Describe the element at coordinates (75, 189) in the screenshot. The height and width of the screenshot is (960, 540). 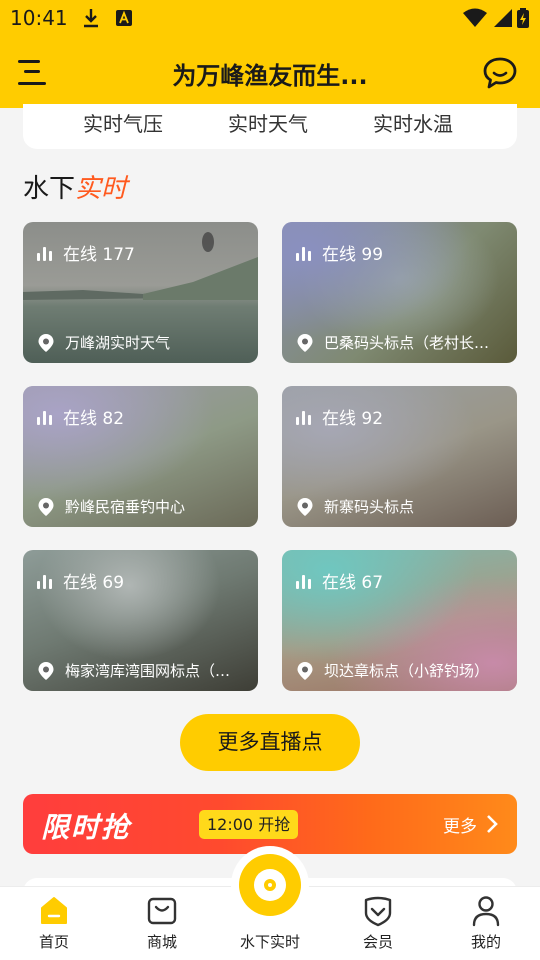
I see `section-title: 水下实时` at that location.